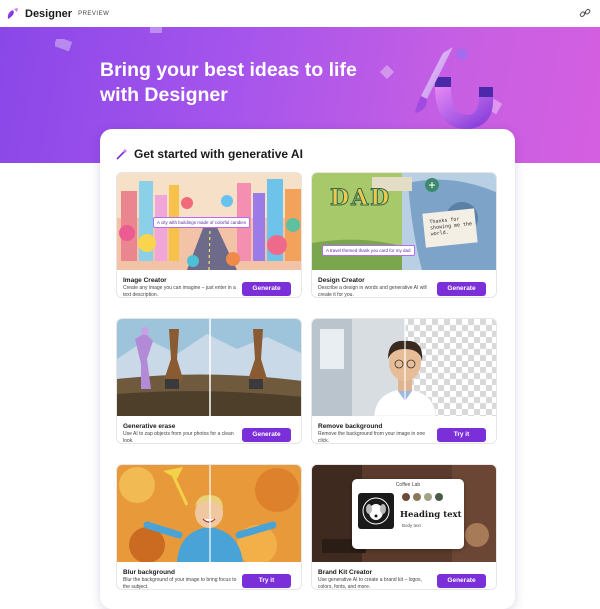 The image size is (600, 609). I want to click on magic-wand-icon, so click(122, 154).